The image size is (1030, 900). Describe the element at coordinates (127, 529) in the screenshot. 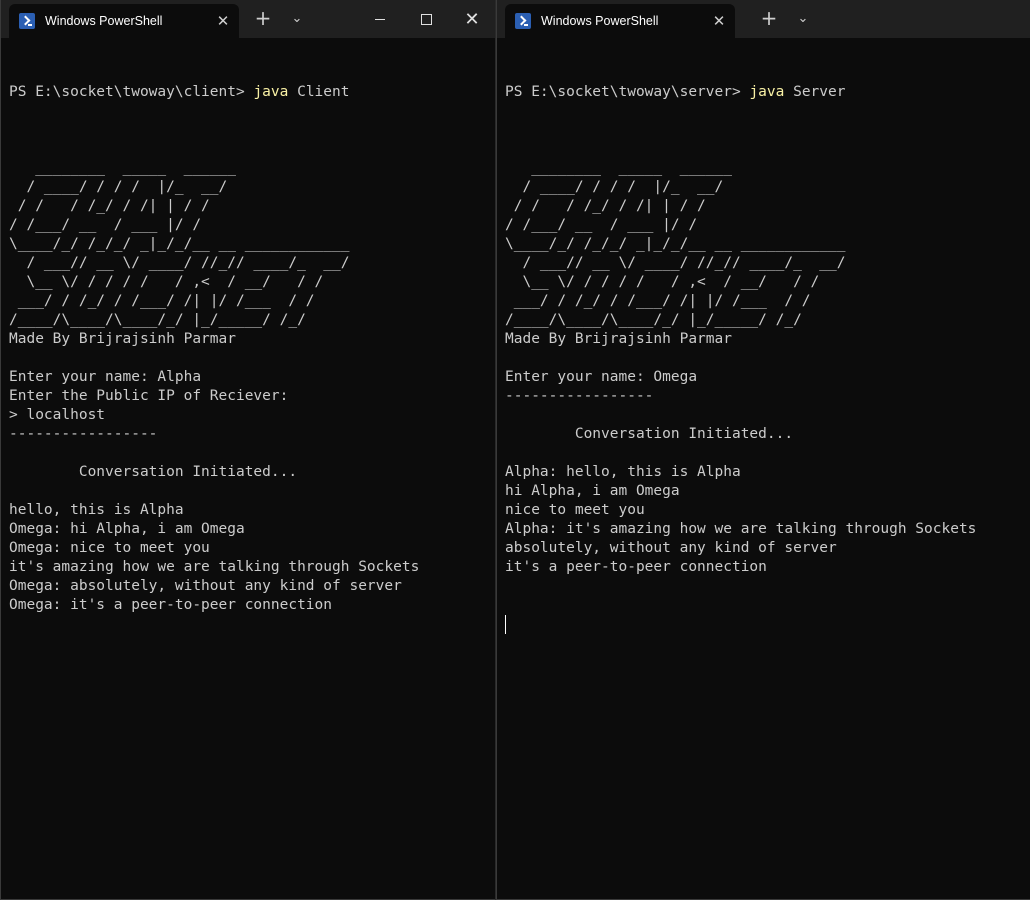

I see `terminal-line: Omega: hi Alpha, i am Omega` at that location.